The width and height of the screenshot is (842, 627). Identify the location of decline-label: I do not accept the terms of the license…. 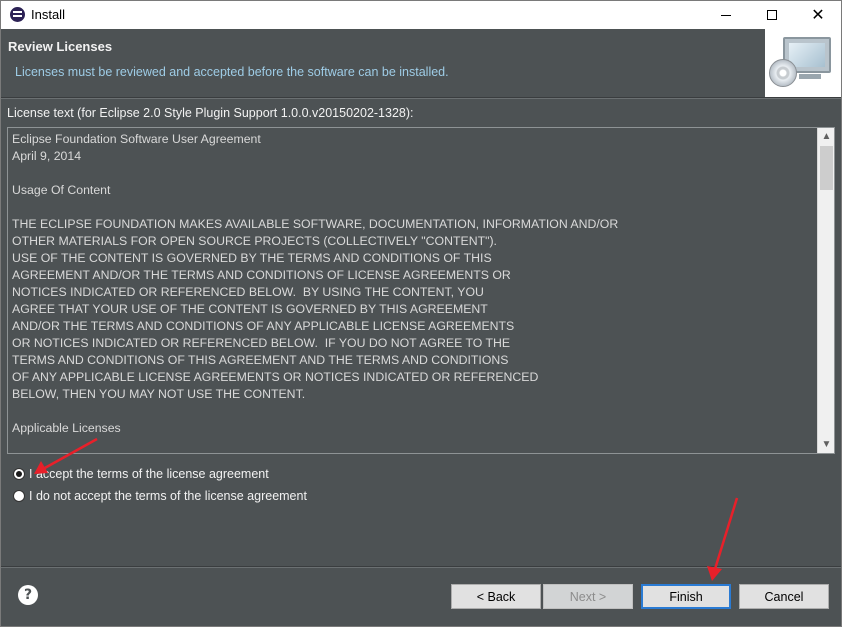
(168, 496).